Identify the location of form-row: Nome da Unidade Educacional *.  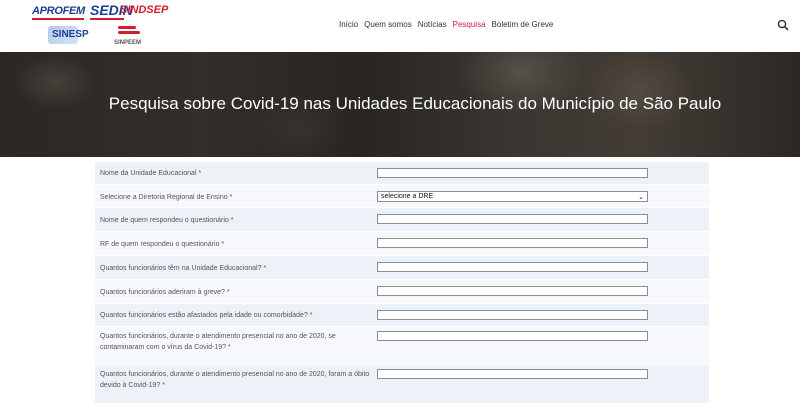
(402, 173).